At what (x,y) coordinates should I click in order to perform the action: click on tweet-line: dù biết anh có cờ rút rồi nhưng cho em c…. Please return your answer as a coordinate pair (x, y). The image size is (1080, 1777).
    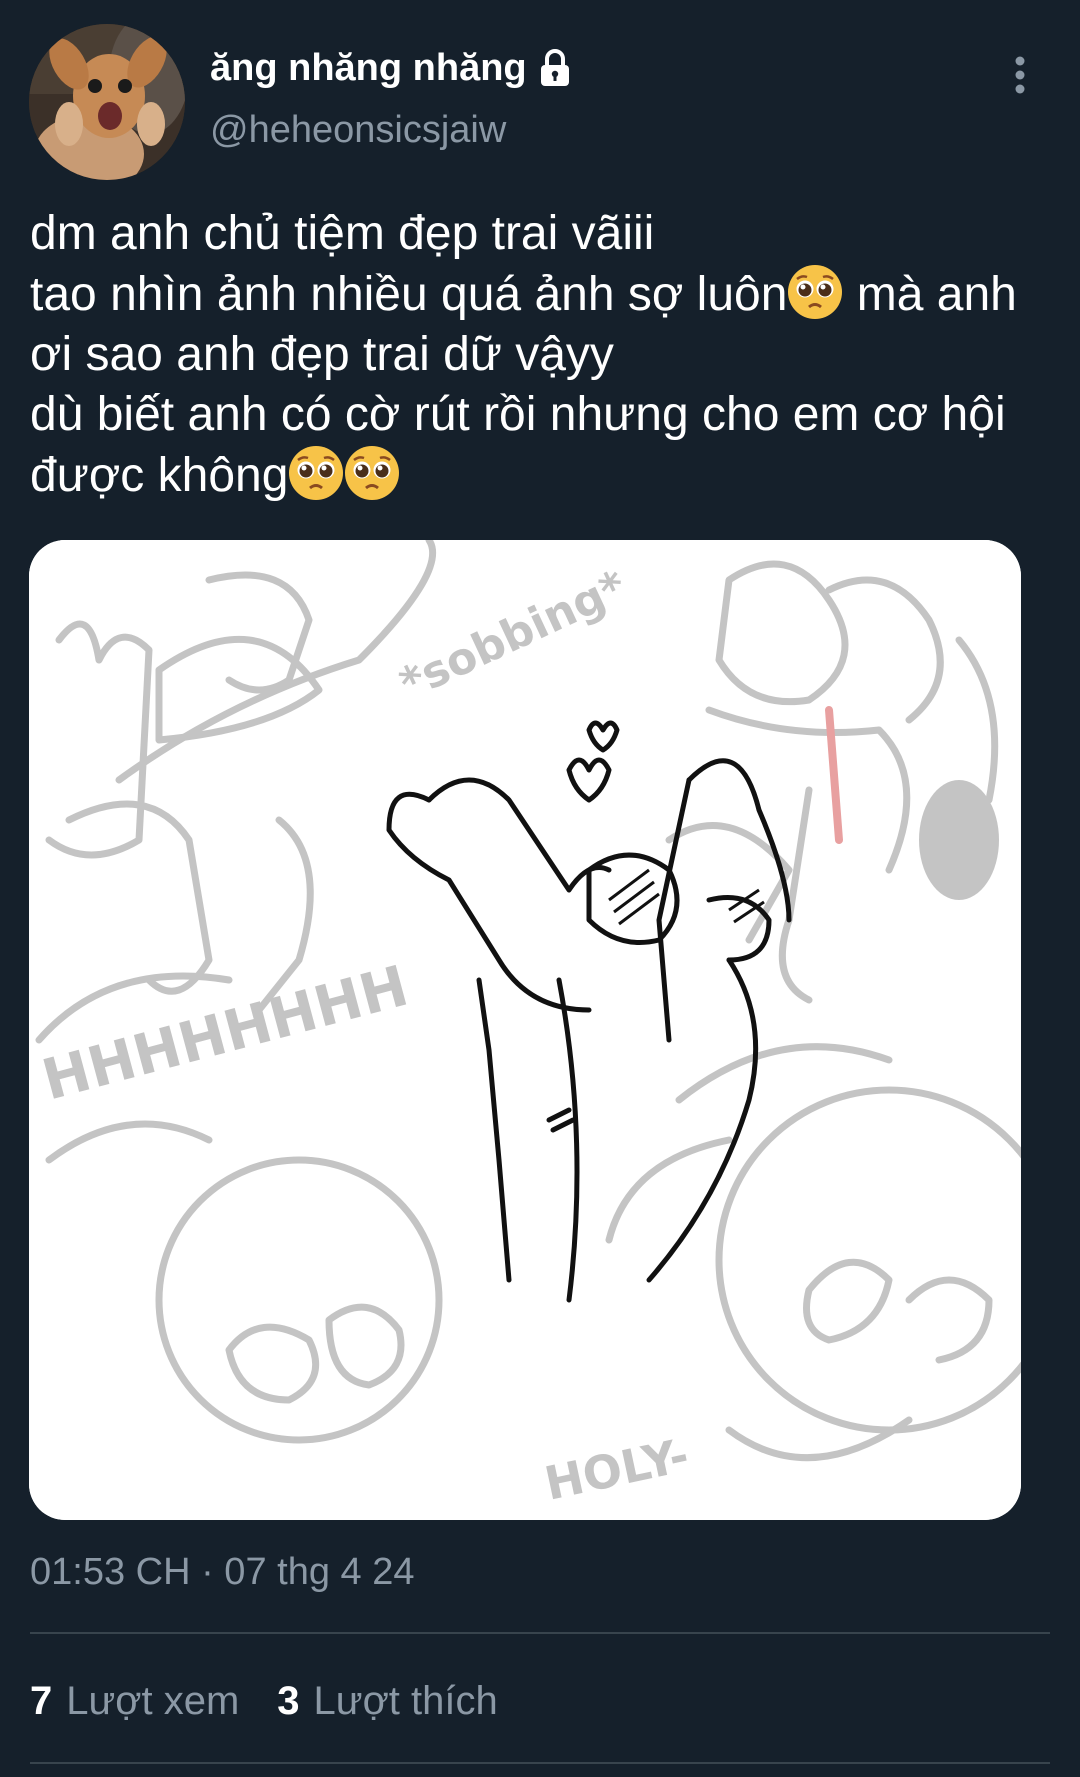
    Looking at the image, I should click on (518, 414).